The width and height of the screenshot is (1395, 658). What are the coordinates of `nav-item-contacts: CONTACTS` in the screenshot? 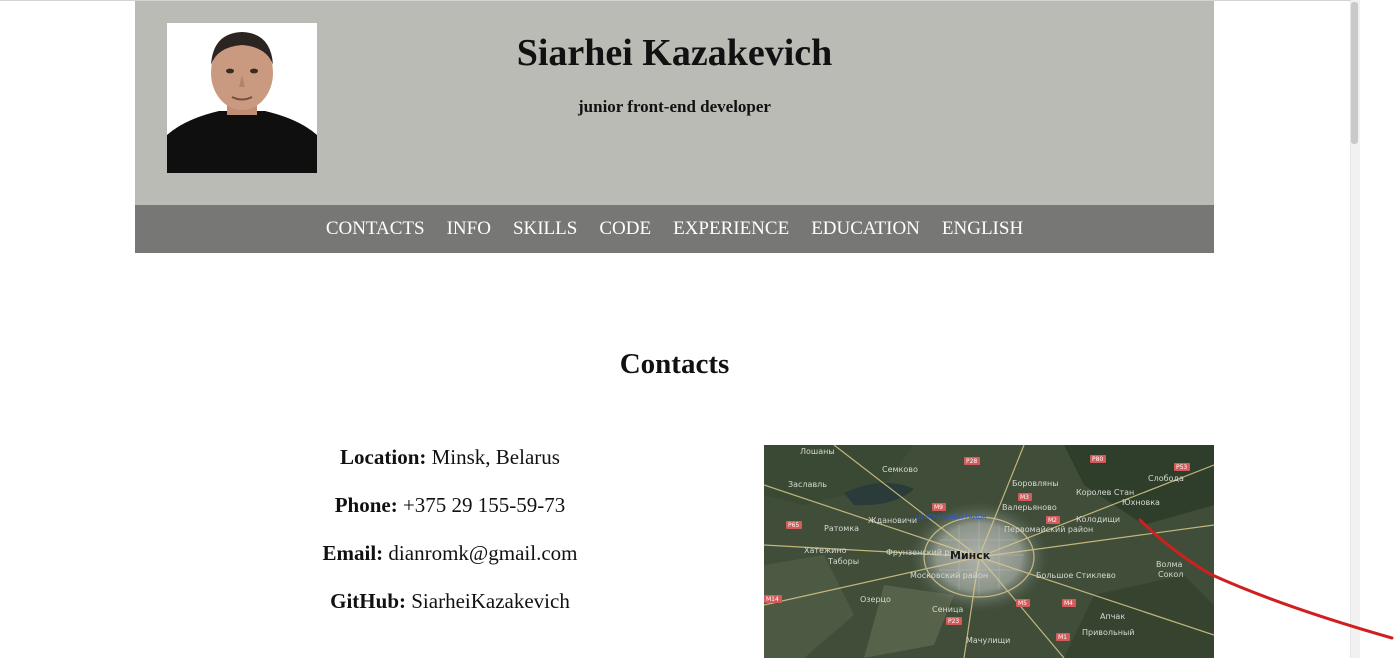 It's located at (375, 229).